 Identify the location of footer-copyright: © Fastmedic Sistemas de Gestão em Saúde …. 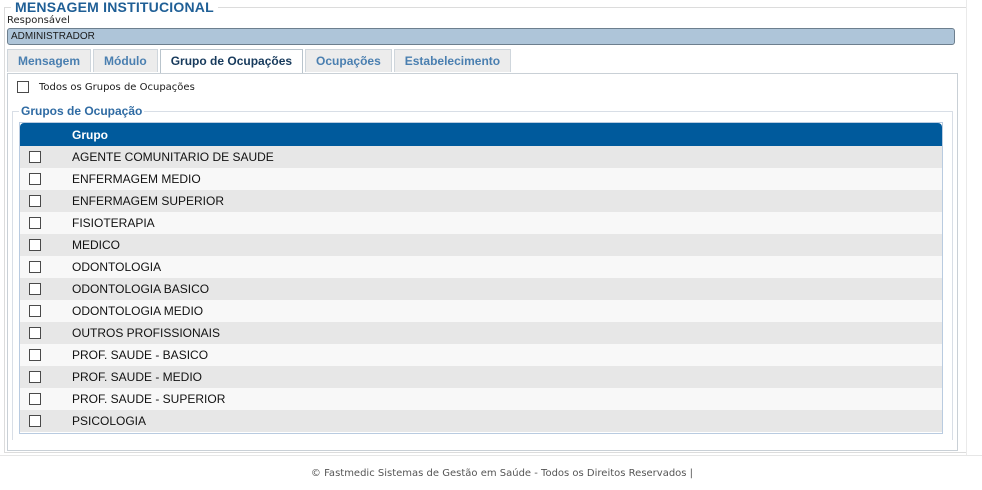
(502, 473).